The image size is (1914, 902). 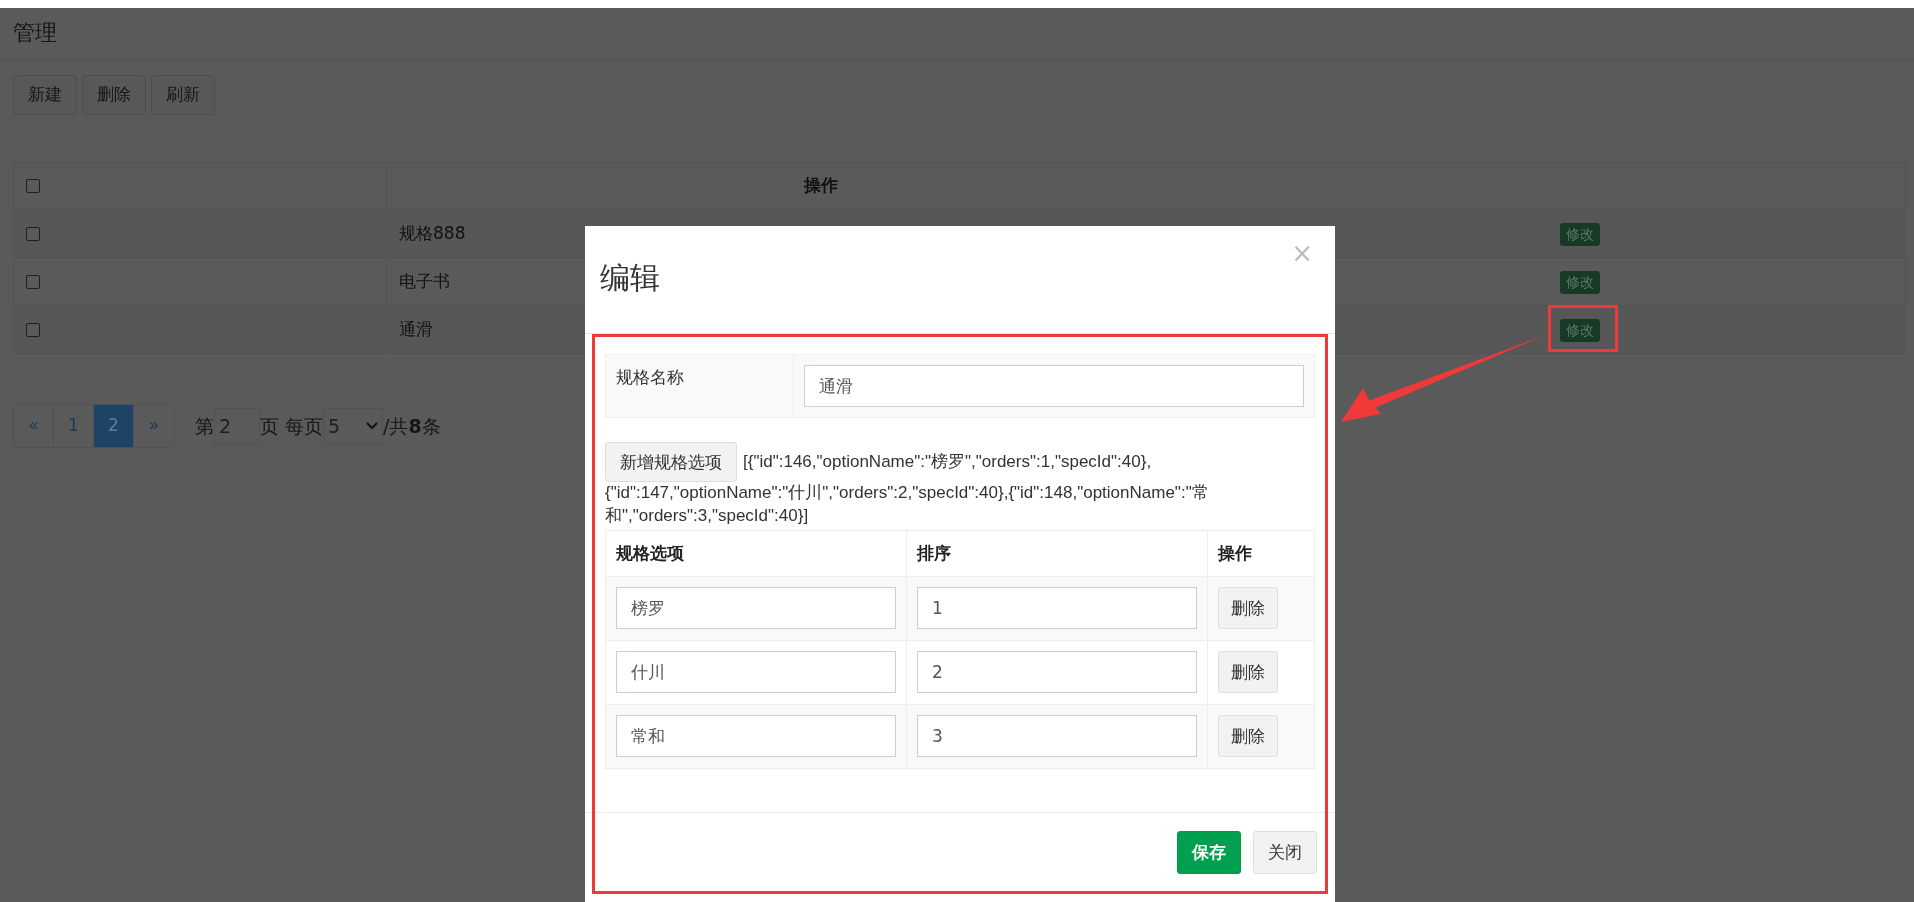 I want to click on close-button: ×, so click(x=1302, y=253).